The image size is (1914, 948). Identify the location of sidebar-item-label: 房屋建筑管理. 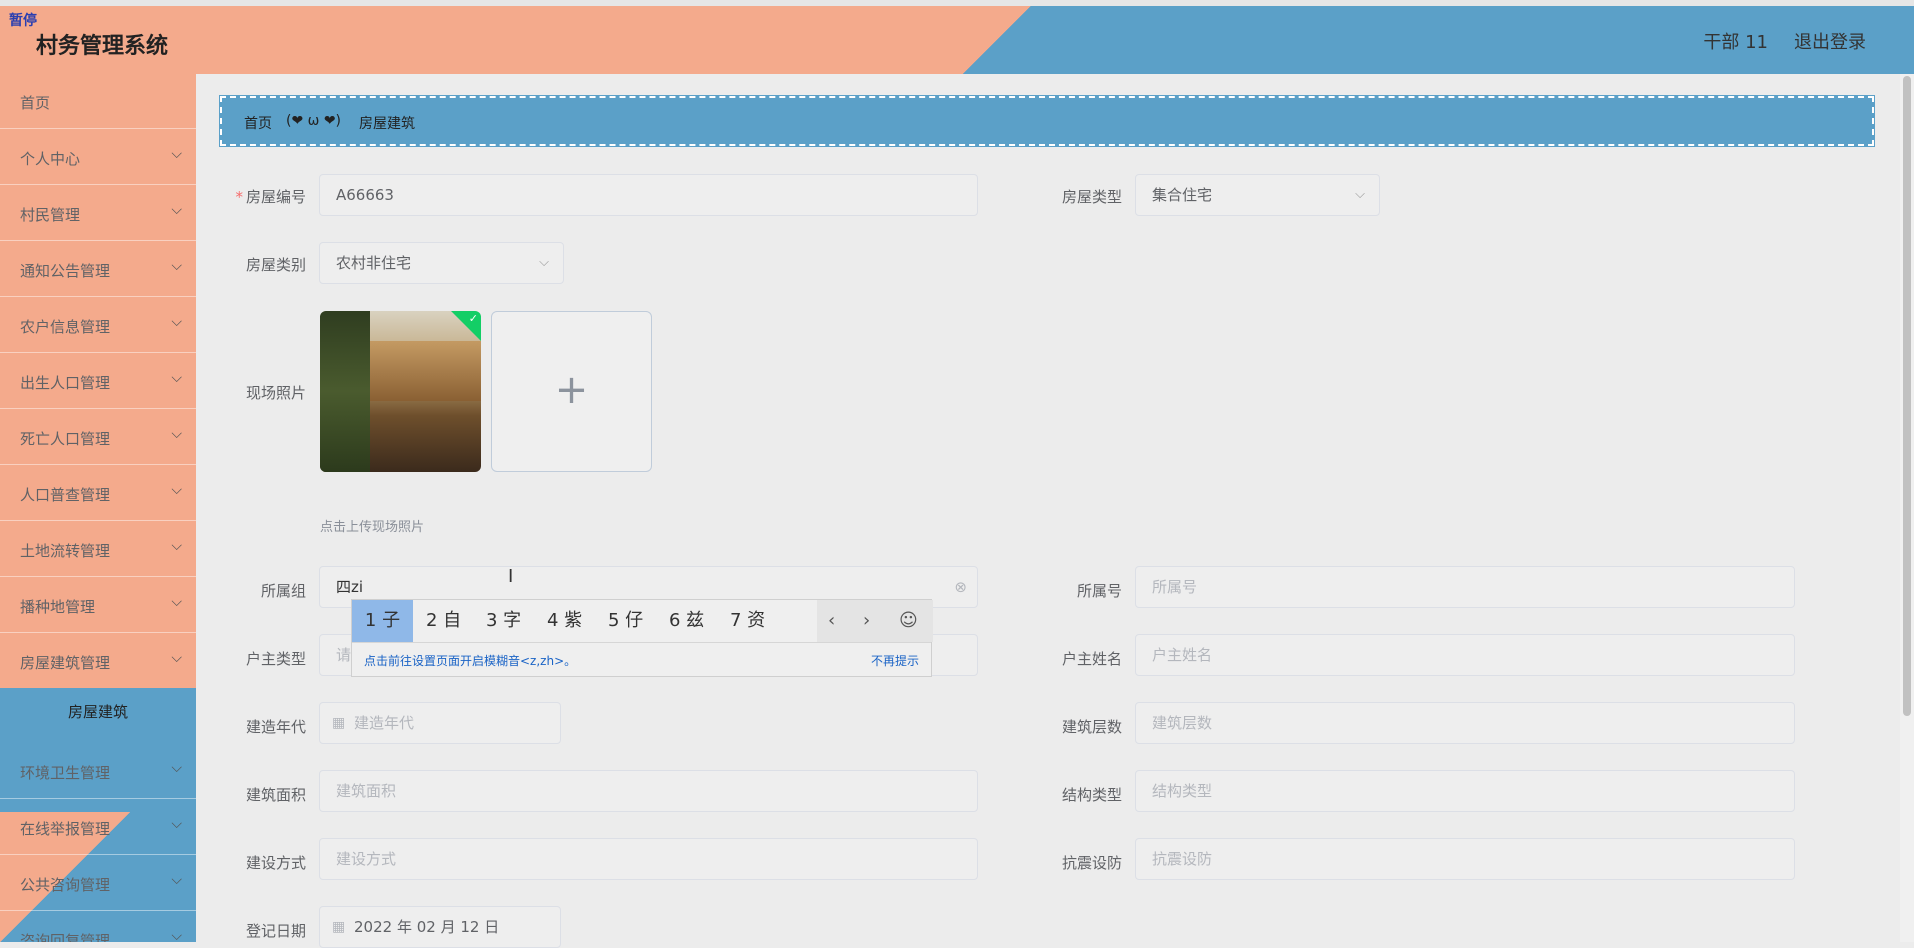
(65, 663).